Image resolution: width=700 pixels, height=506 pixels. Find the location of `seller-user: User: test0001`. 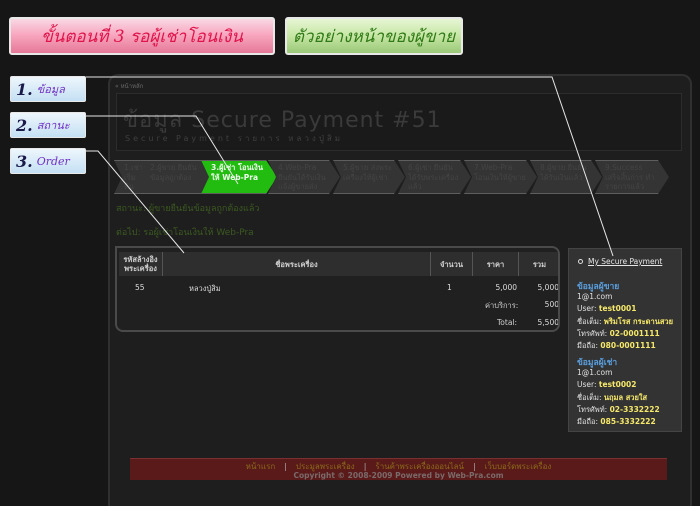

seller-user: User: test0001 is located at coordinates (607, 308).